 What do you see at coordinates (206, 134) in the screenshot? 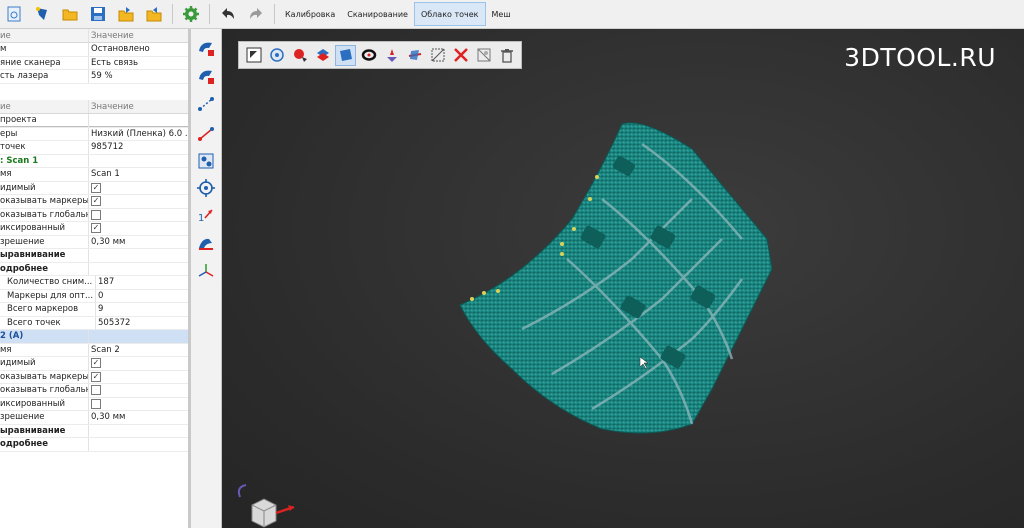
I see `markers-align-icon` at bounding box center [206, 134].